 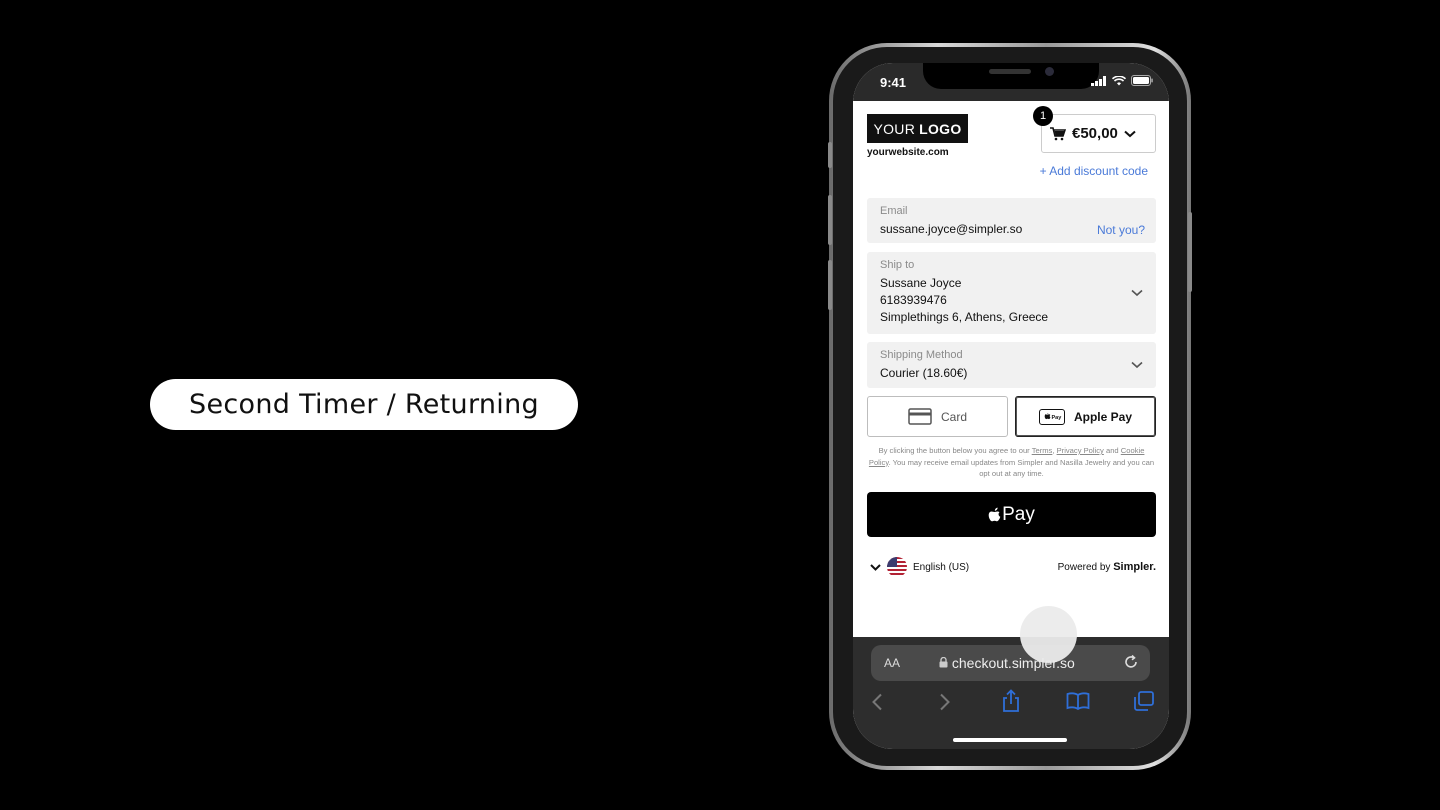 I want to click on ship-address: Simplethings 6, Athens, Greece, so click(x=964, y=317).